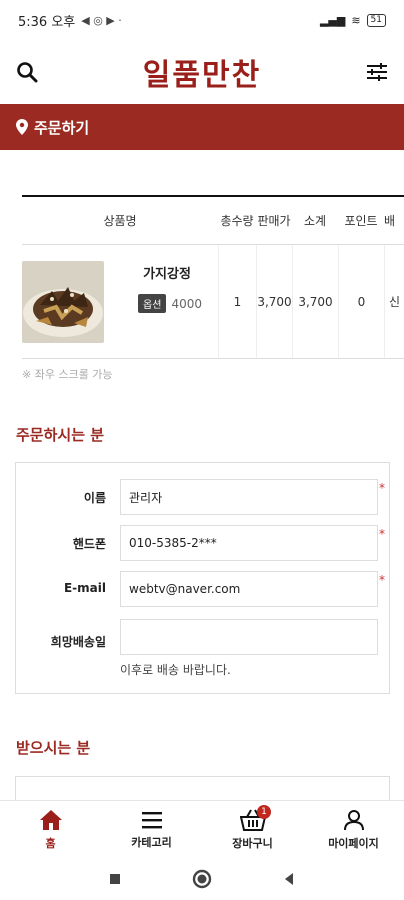  What do you see at coordinates (78, 642) in the screenshot?
I see `delivery-date-label: 희망배송일` at bounding box center [78, 642].